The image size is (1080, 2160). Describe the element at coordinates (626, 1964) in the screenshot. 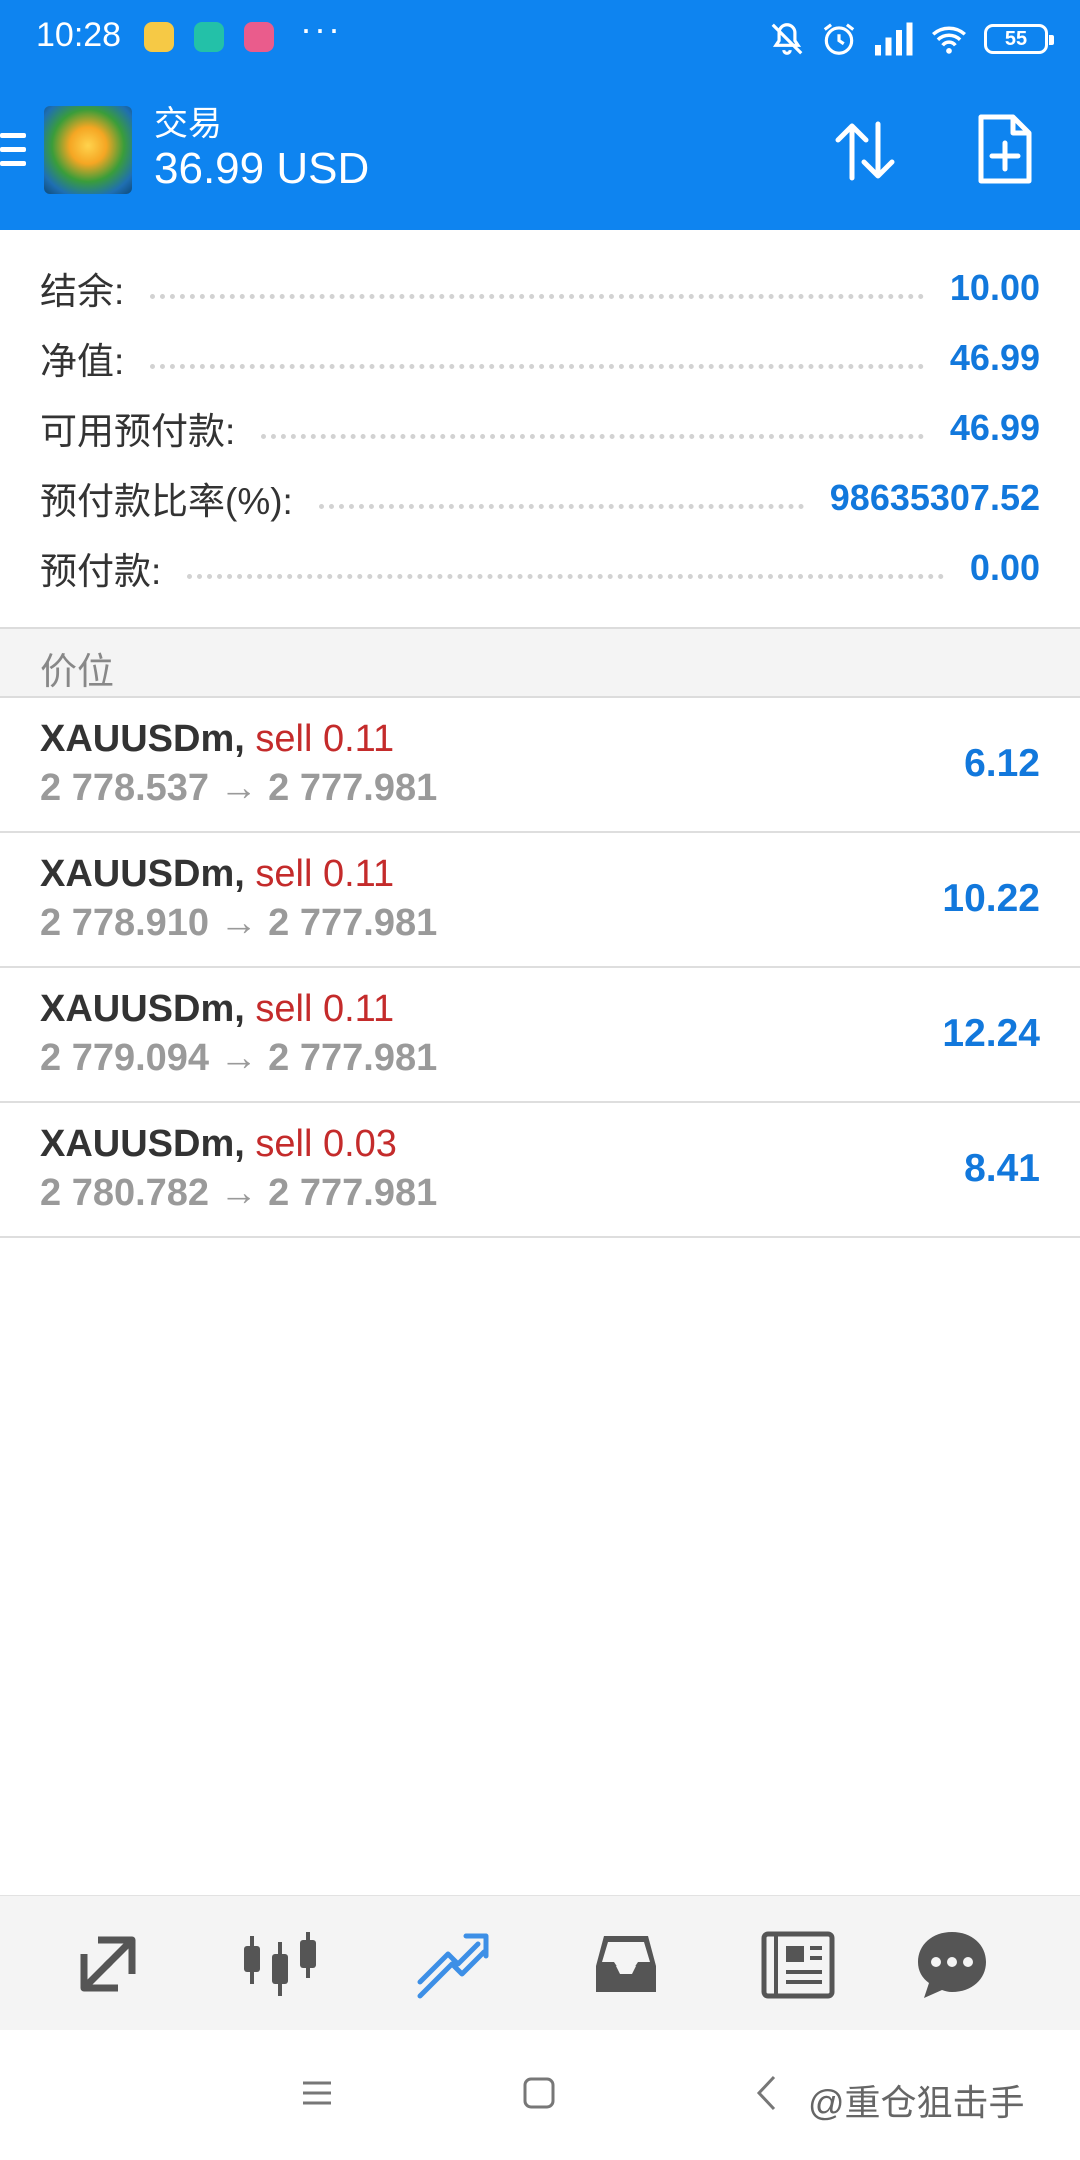

I see `history-icon` at that location.